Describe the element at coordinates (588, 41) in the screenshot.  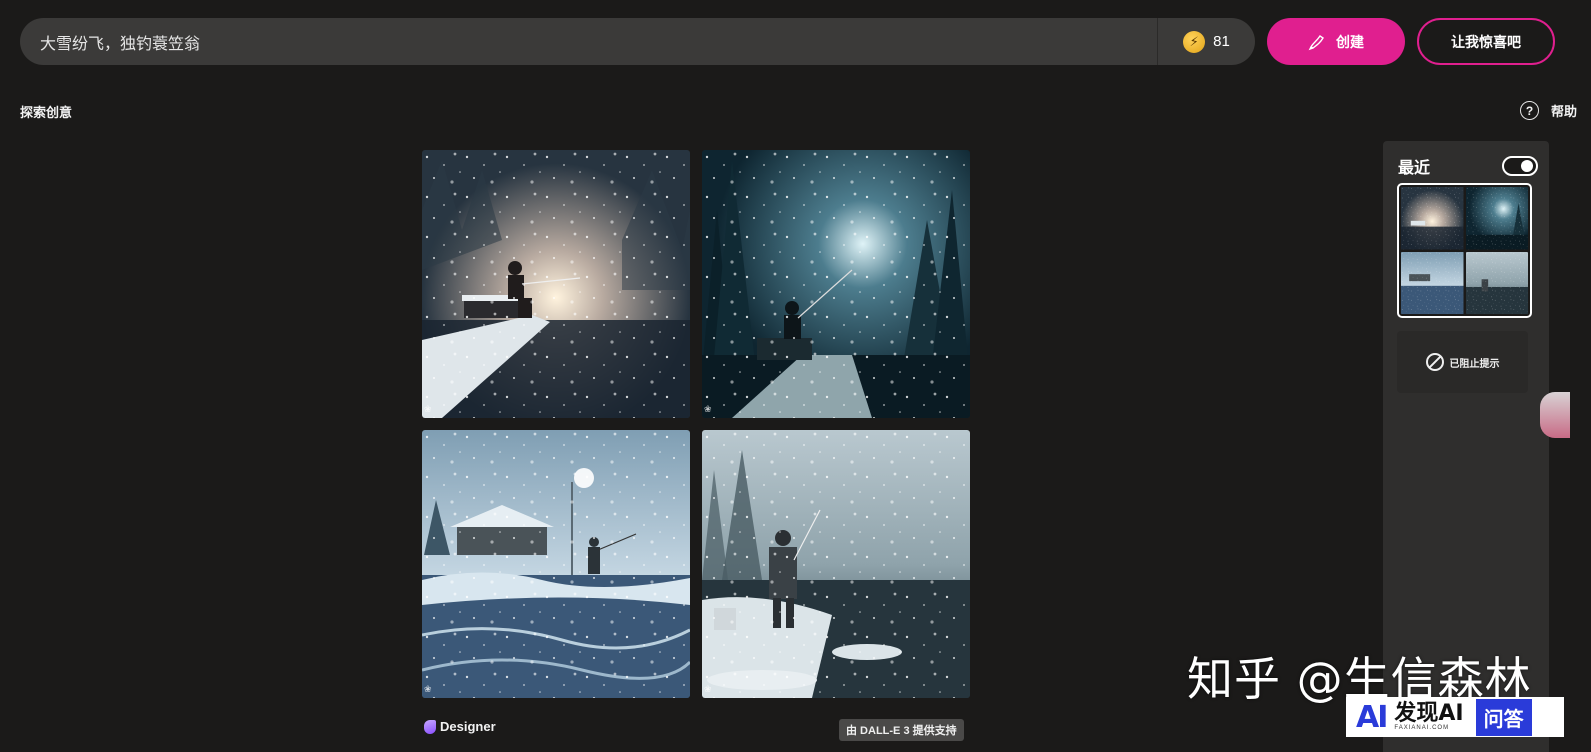
I see `prompt-input` at that location.